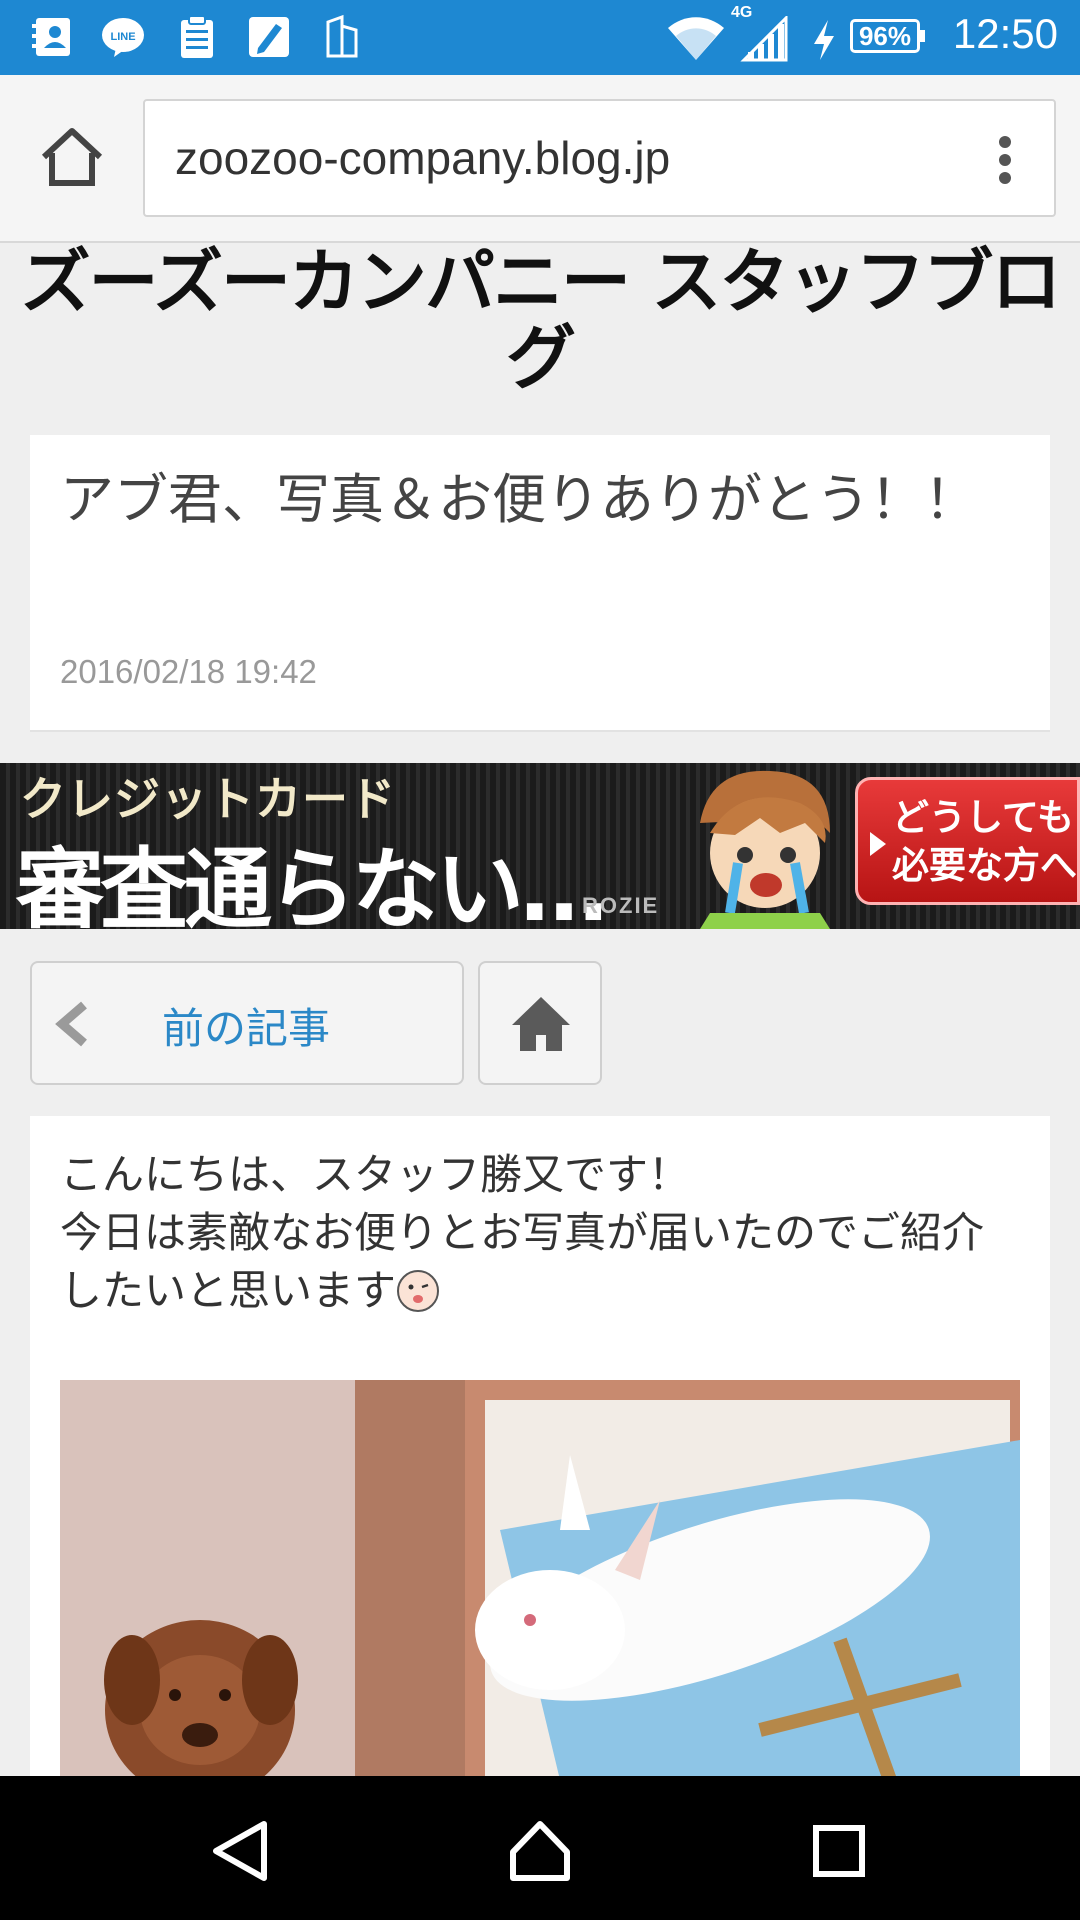  Describe the element at coordinates (423, 158) in the screenshot. I see `url-text: zoozoo-company.blog.jp` at that location.